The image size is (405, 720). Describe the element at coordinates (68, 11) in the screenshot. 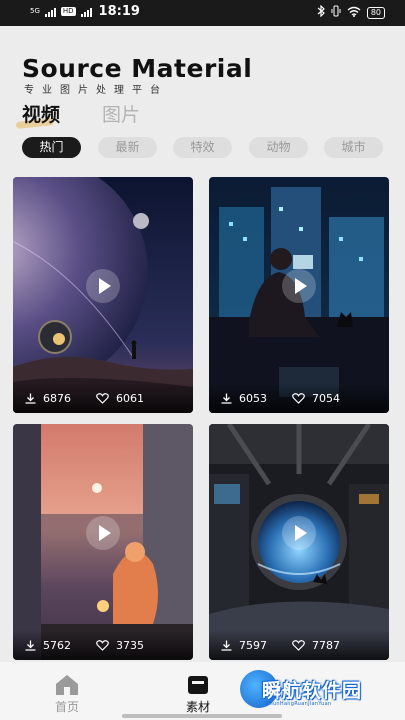

I see `hd-badge: HD` at that location.